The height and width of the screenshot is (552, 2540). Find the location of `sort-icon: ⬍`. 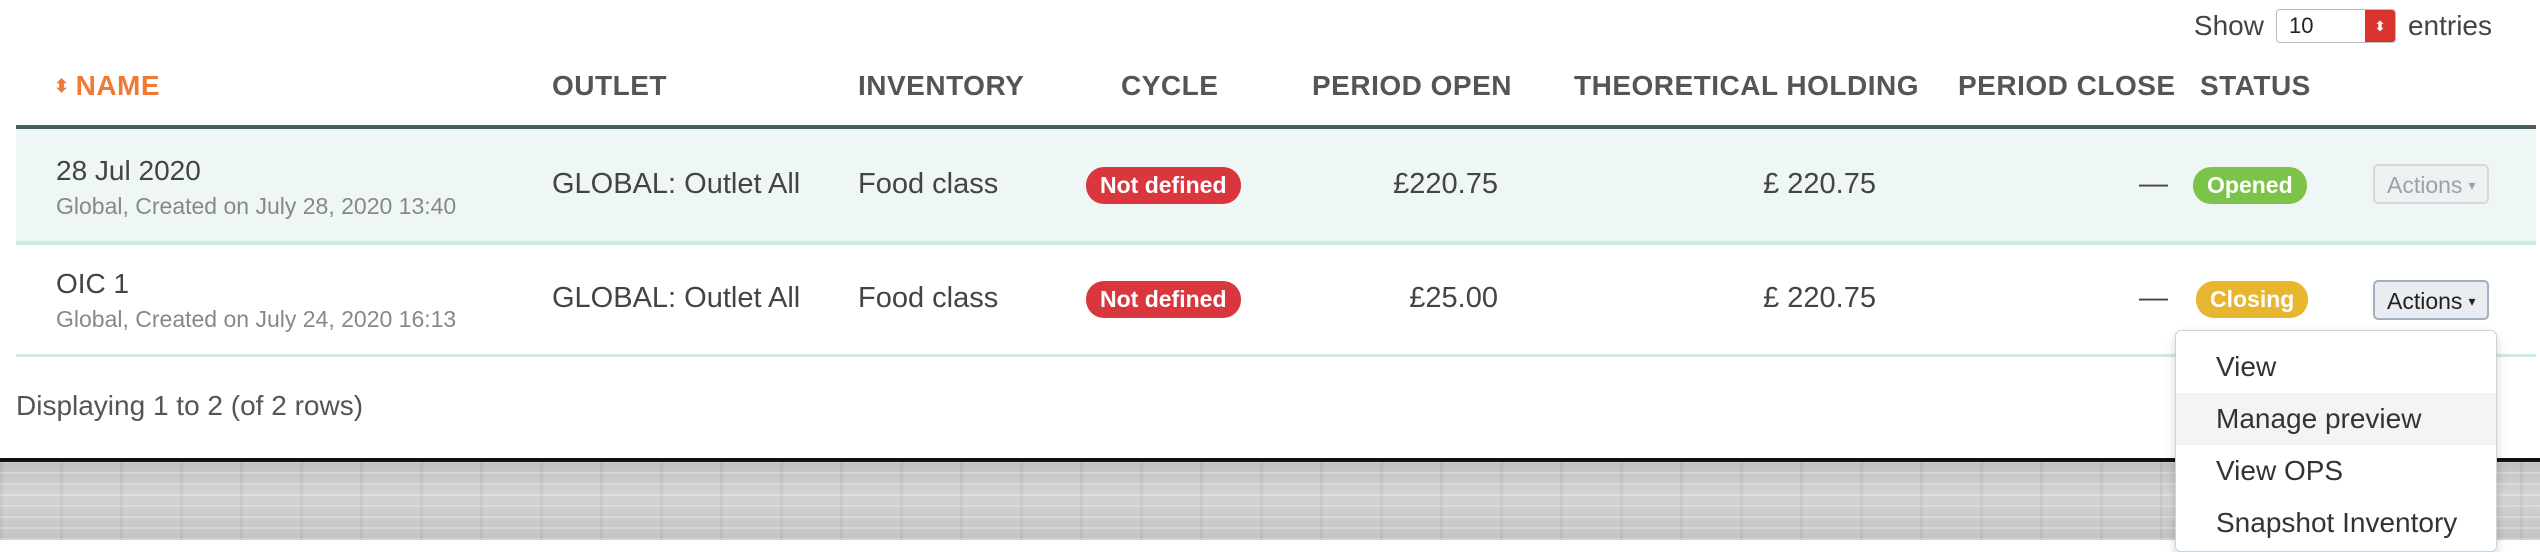

sort-icon: ⬍ is located at coordinates (62, 86).